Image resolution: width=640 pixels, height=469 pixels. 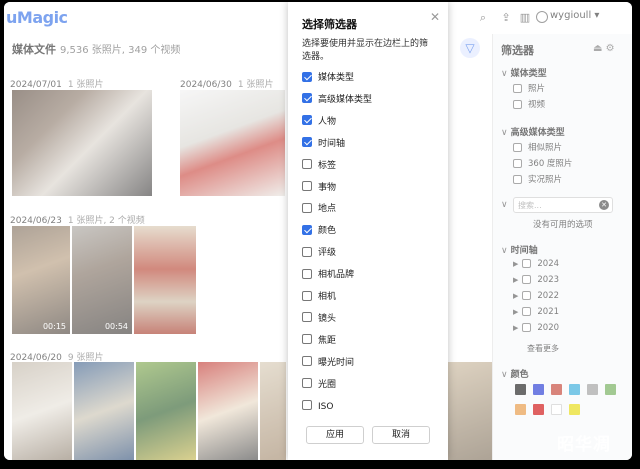 I want to click on close-icon: ✕, so click(x=435, y=17).